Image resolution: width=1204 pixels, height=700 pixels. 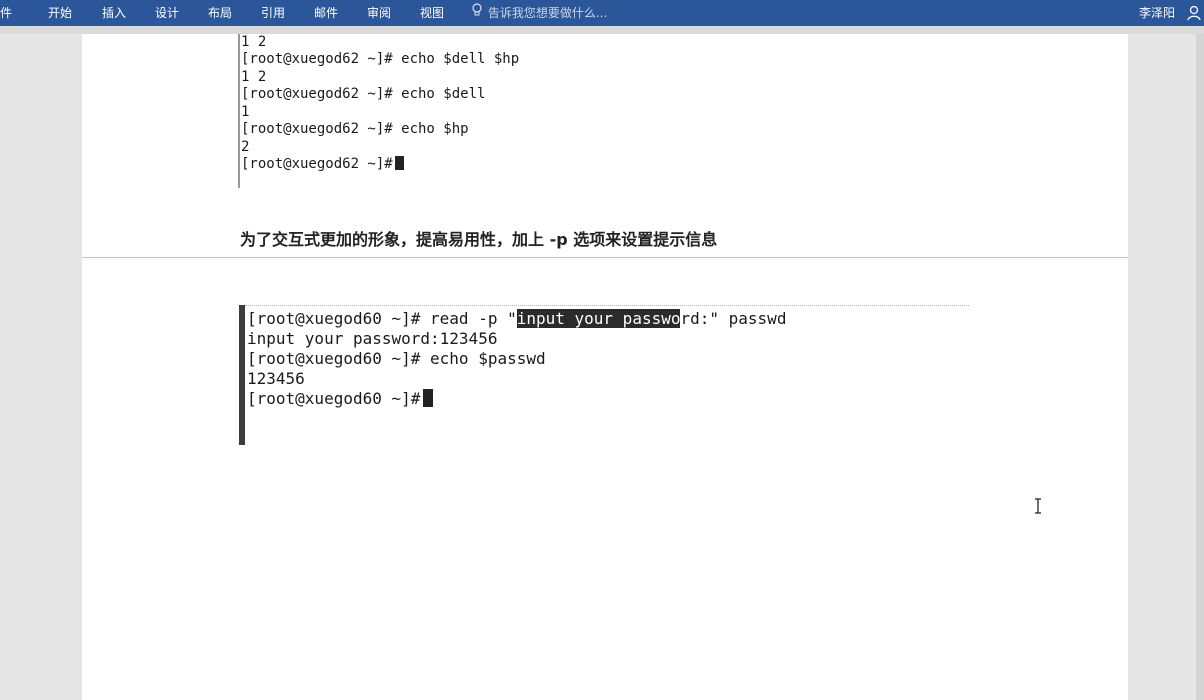 I want to click on terminal-line: 123456, so click(x=276, y=378).